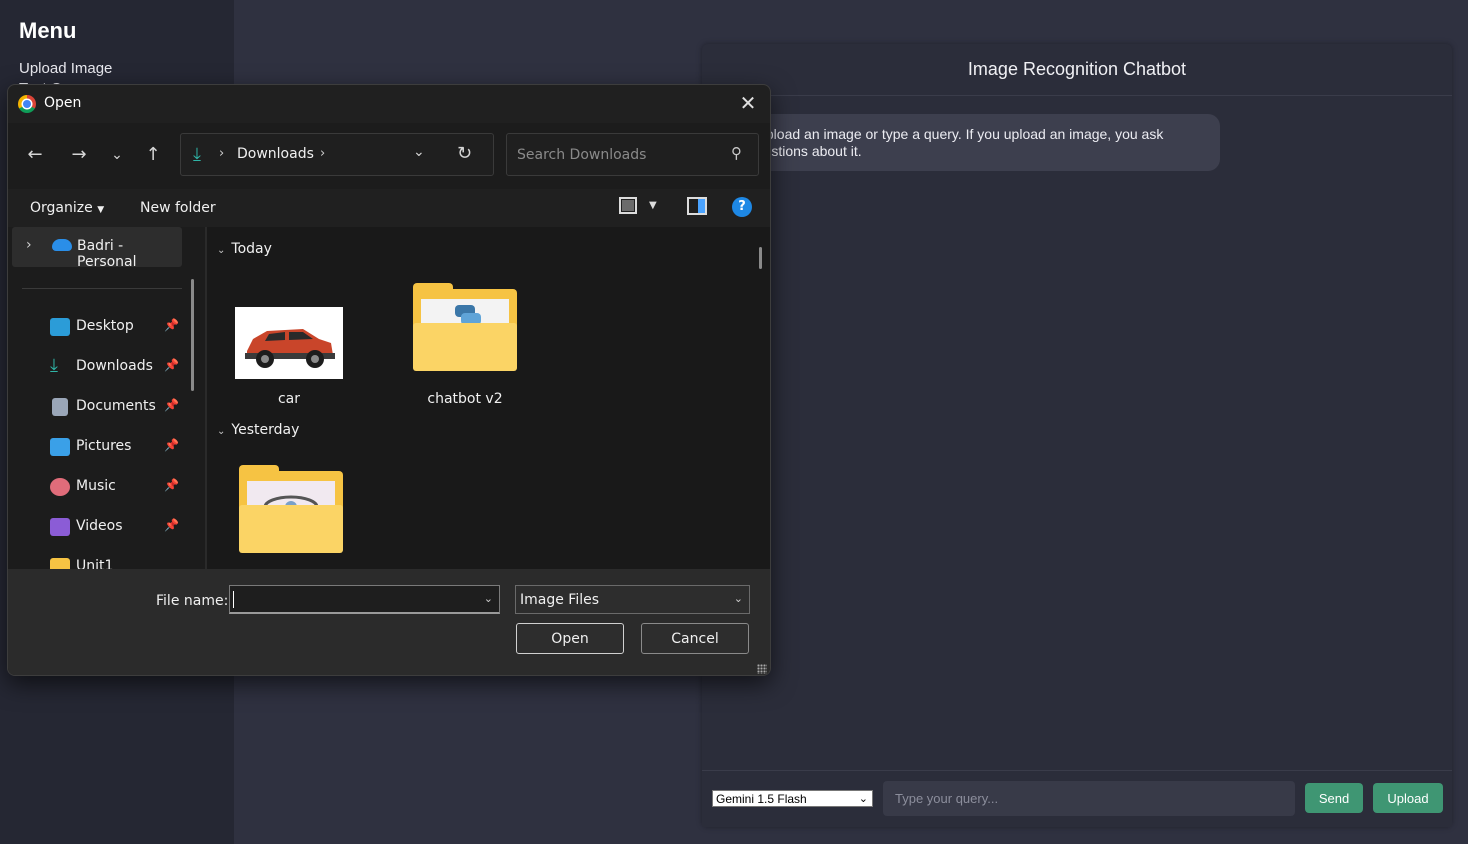 The image size is (1468, 844). I want to click on nav-documents-label: Documents, so click(116, 406).